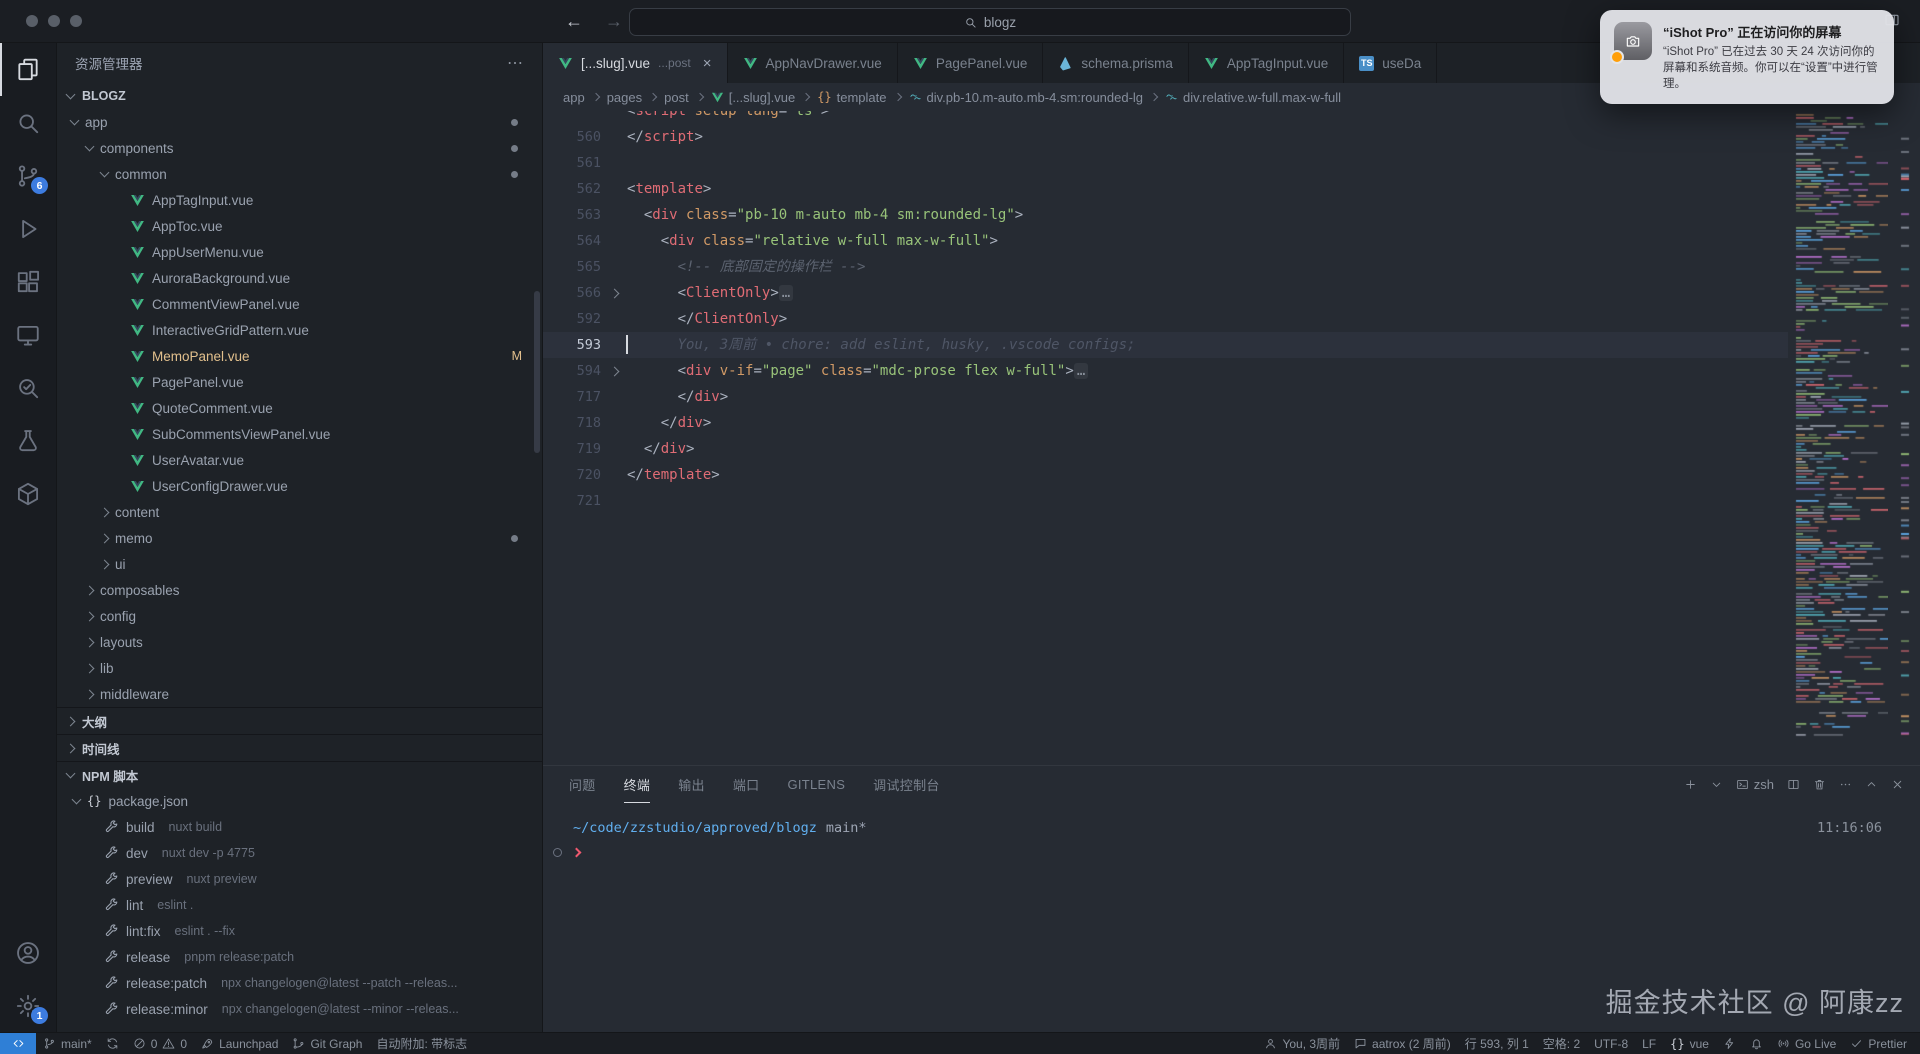 The width and height of the screenshot is (1920, 1054). Describe the element at coordinates (112, 1043) in the screenshot. I see `statusbar-sync` at that location.